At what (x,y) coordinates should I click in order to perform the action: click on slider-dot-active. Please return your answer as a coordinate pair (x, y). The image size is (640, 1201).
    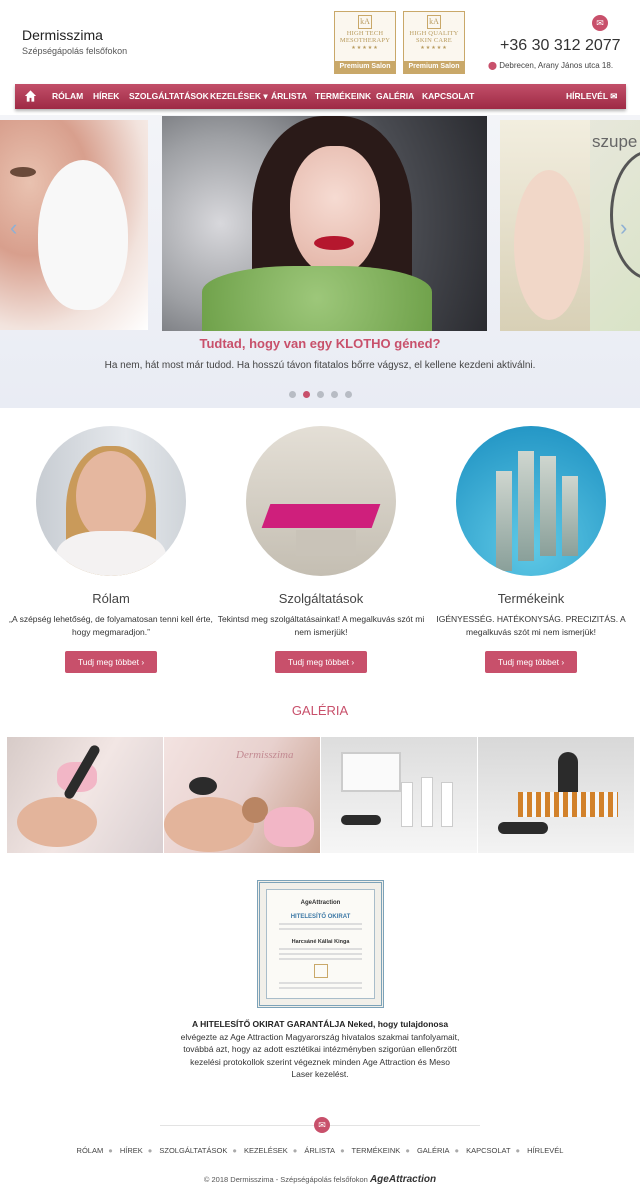
    Looking at the image, I should click on (306, 394).